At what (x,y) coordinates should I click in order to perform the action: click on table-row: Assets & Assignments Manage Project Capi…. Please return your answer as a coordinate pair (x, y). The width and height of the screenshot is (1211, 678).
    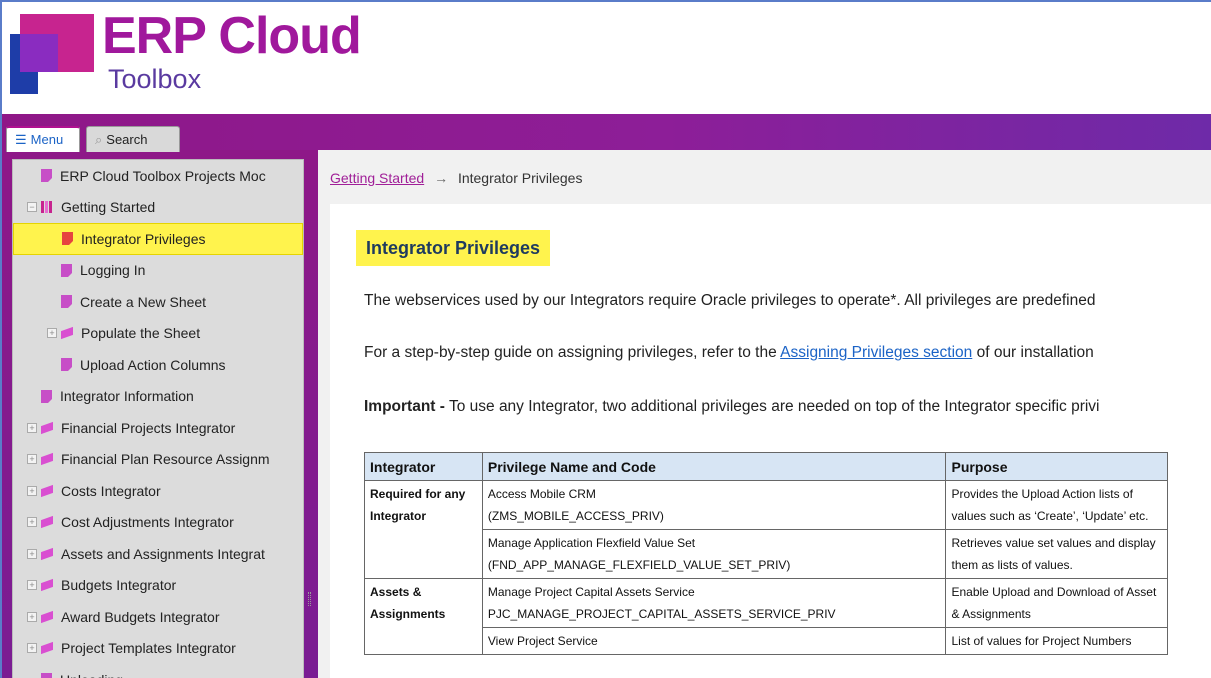
    Looking at the image, I should click on (766, 616).